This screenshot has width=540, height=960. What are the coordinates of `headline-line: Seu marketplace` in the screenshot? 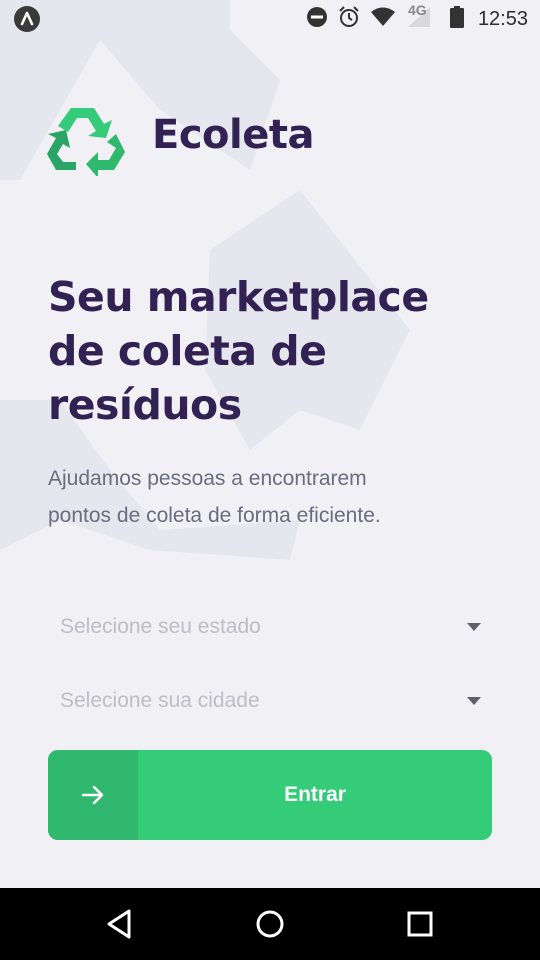 It's located at (238, 297).